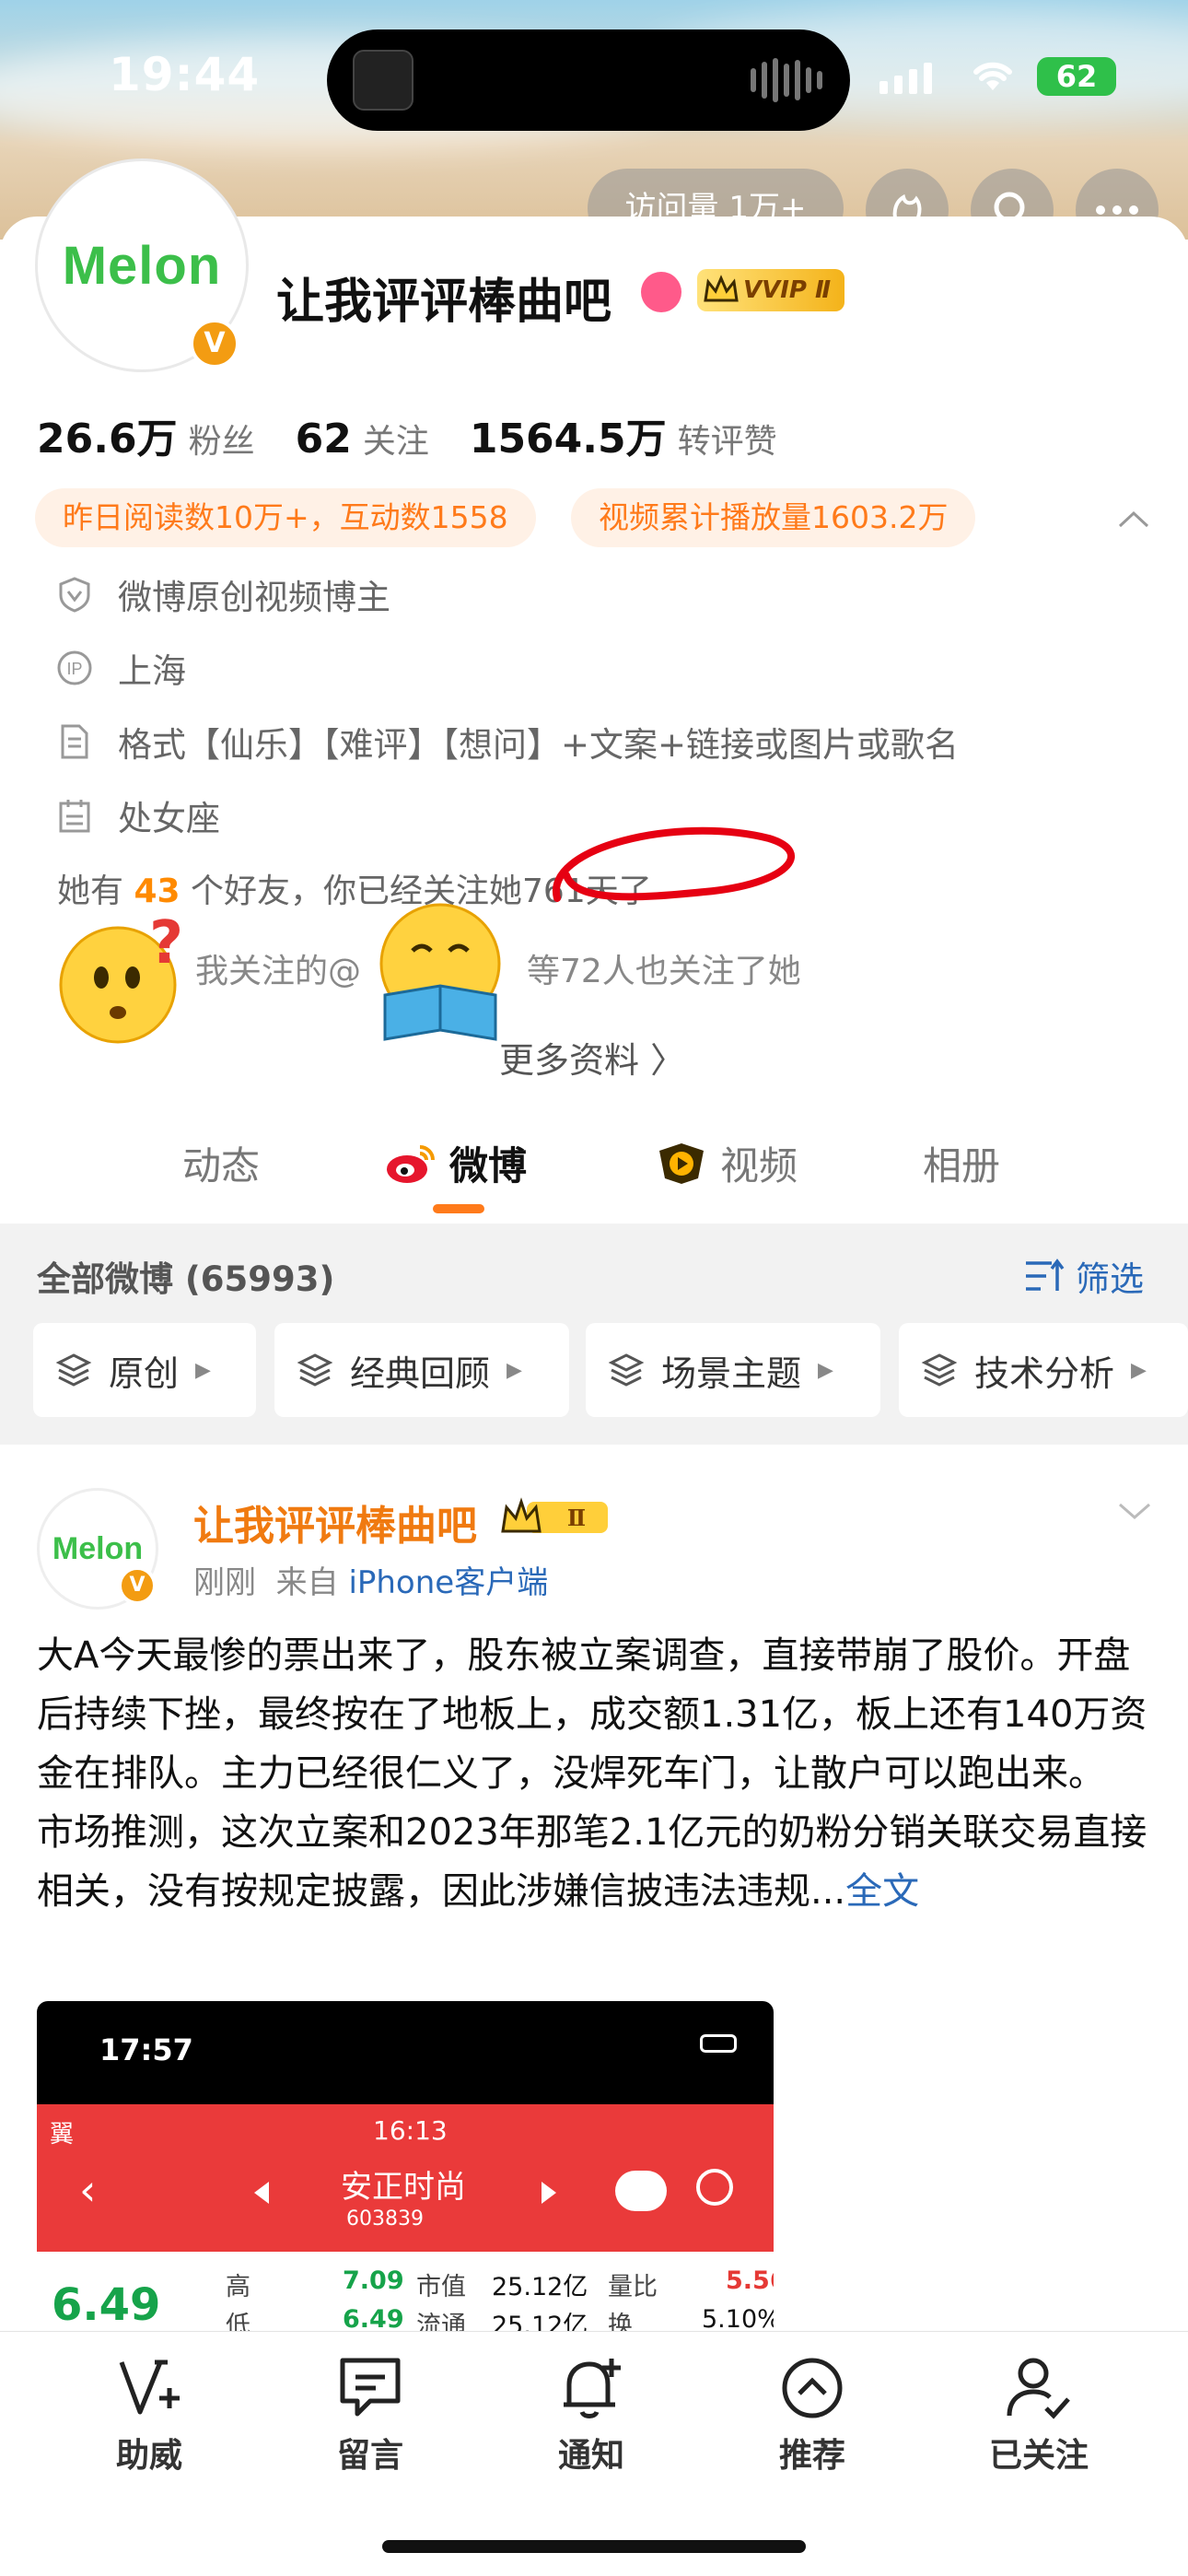 The height and width of the screenshot is (2576, 1188). Describe the element at coordinates (121, 980) in the screenshot. I see `confused-emoji-icon: ?` at that location.